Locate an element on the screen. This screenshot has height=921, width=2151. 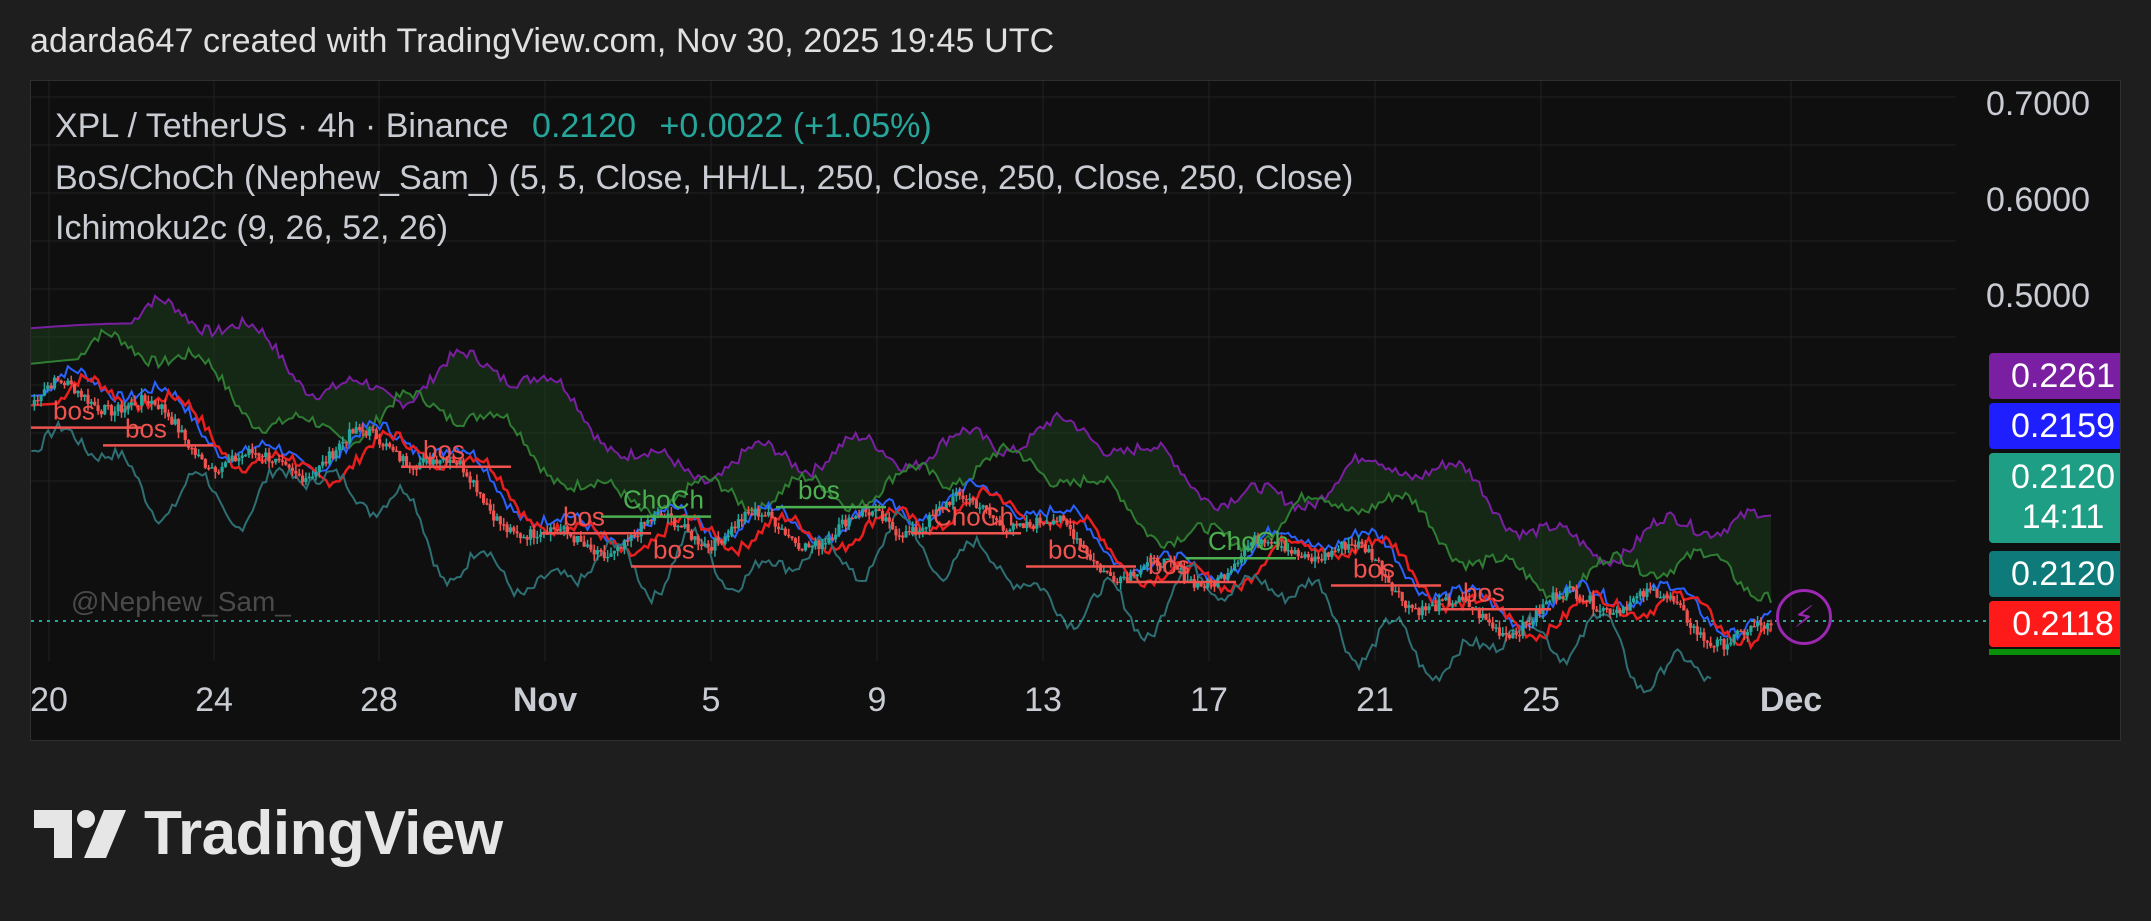
price-axis-label: 0.7000 is located at coordinates (2038, 104).